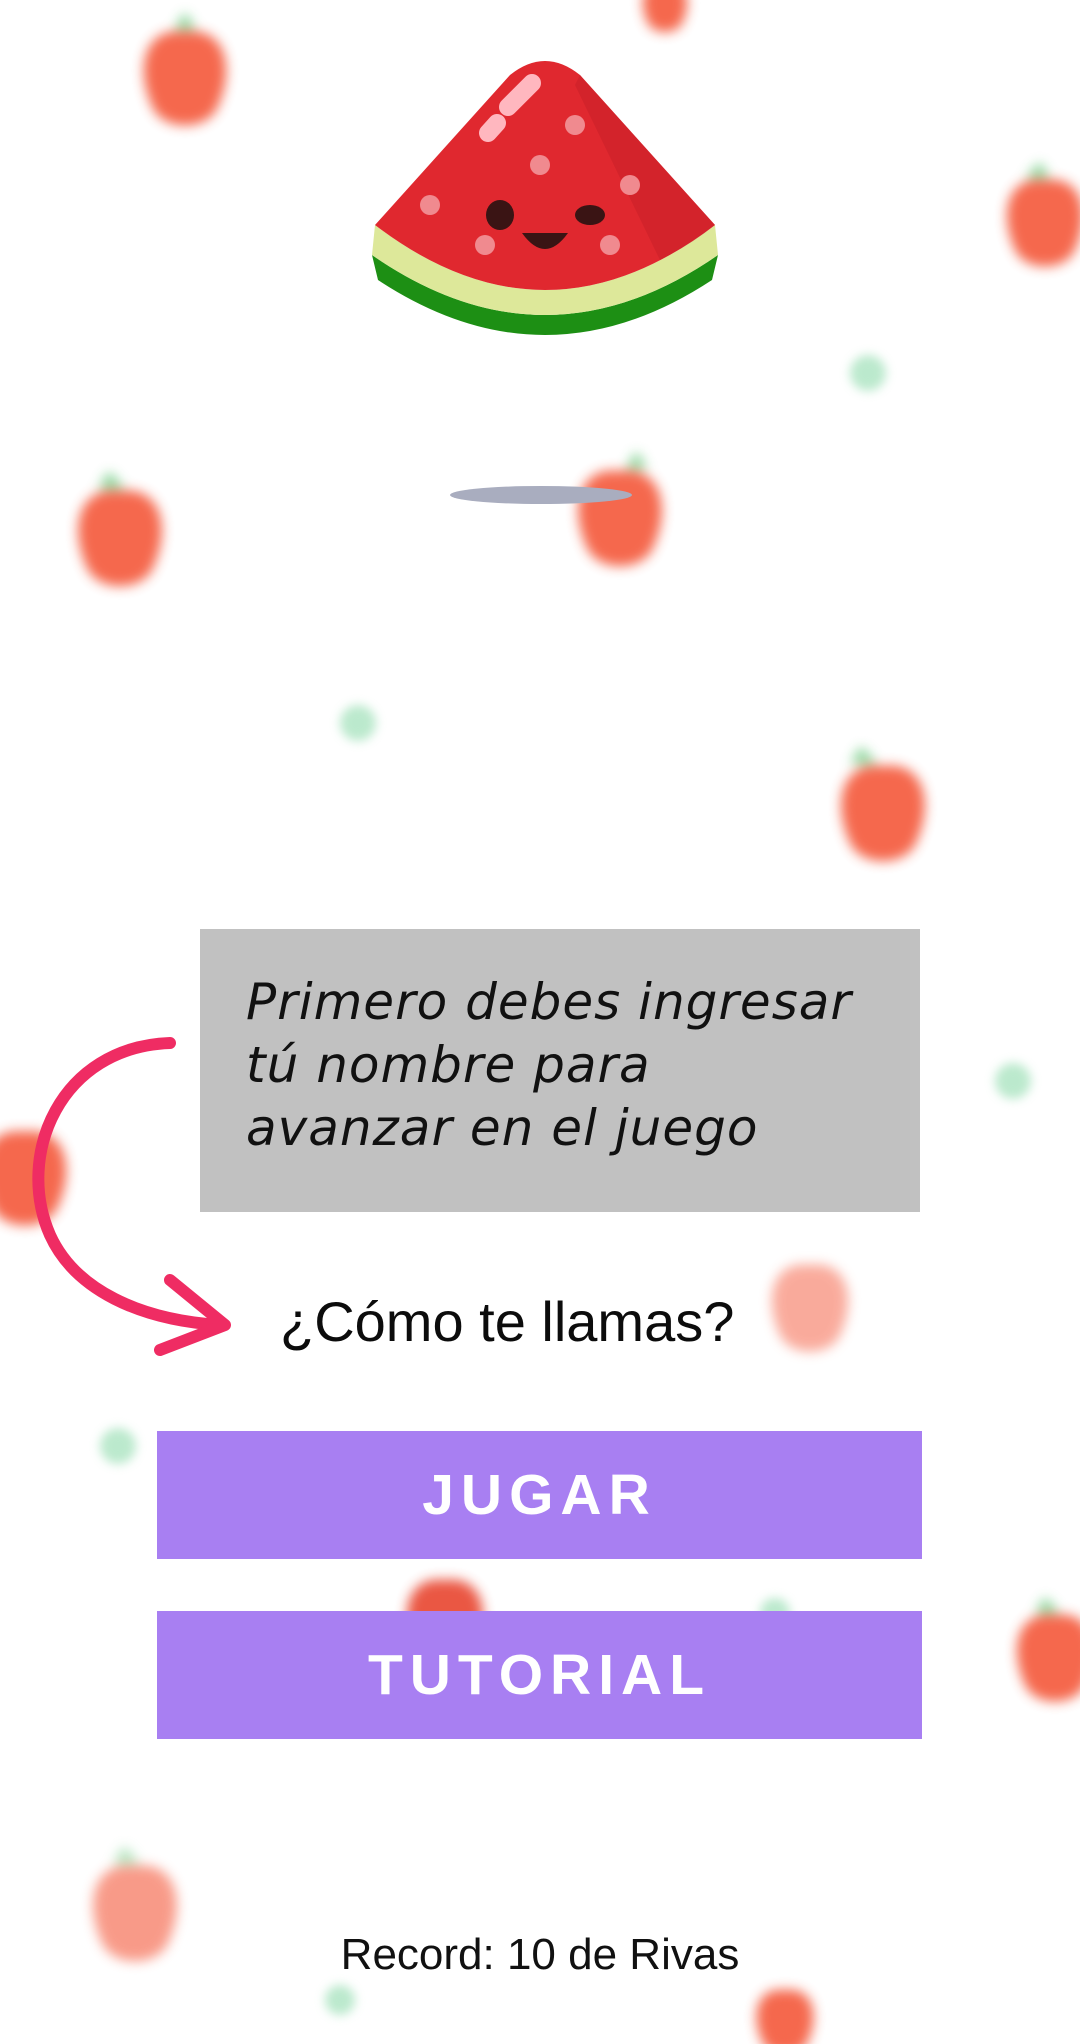 Image resolution: width=1080 pixels, height=2044 pixels. What do you see at coordinates (539, 1495) in the screenshot?
I see `play-button: JUGAR` at bounding box center [539, 1495].